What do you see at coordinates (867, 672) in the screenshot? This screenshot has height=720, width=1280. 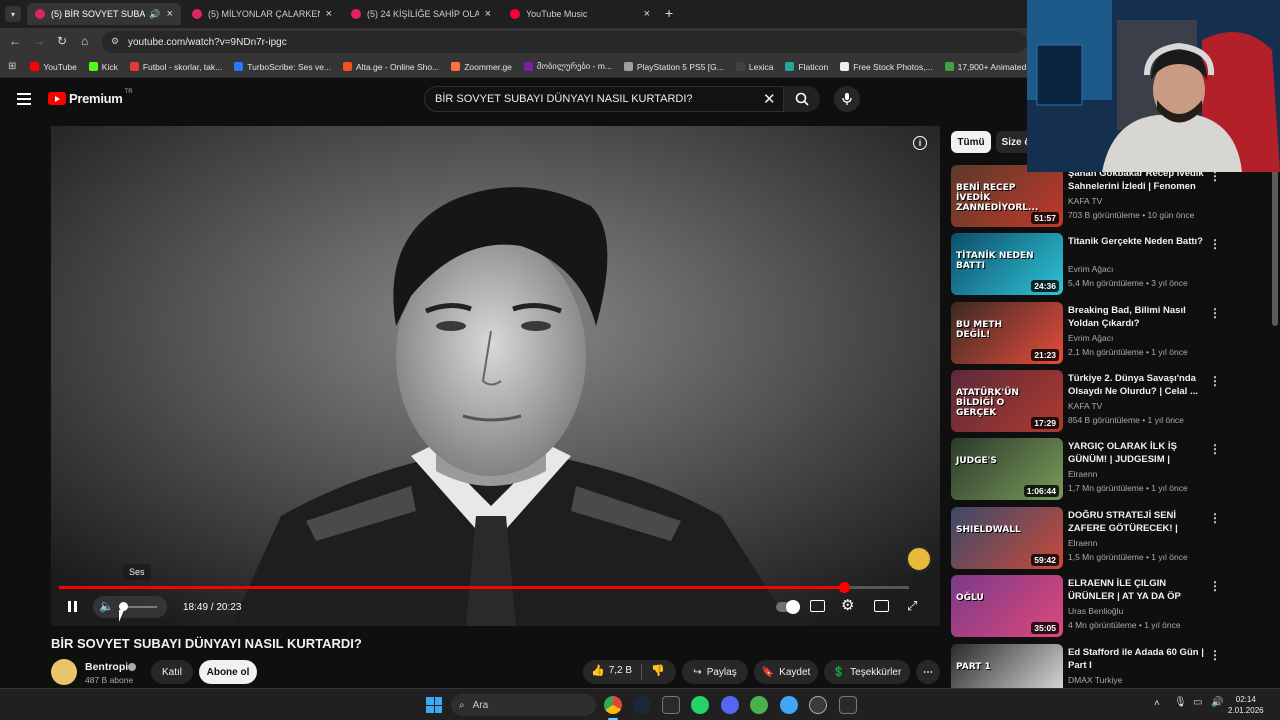 I see `thanks-button: 💲 Teşekkürler` at bounding box center [867, 672].